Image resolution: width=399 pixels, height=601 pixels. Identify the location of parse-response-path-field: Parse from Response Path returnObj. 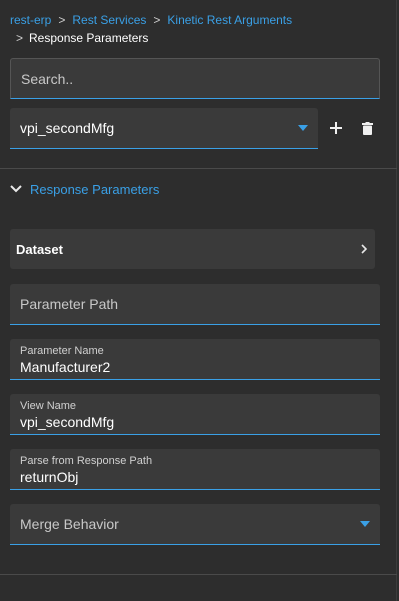
(195, 469).